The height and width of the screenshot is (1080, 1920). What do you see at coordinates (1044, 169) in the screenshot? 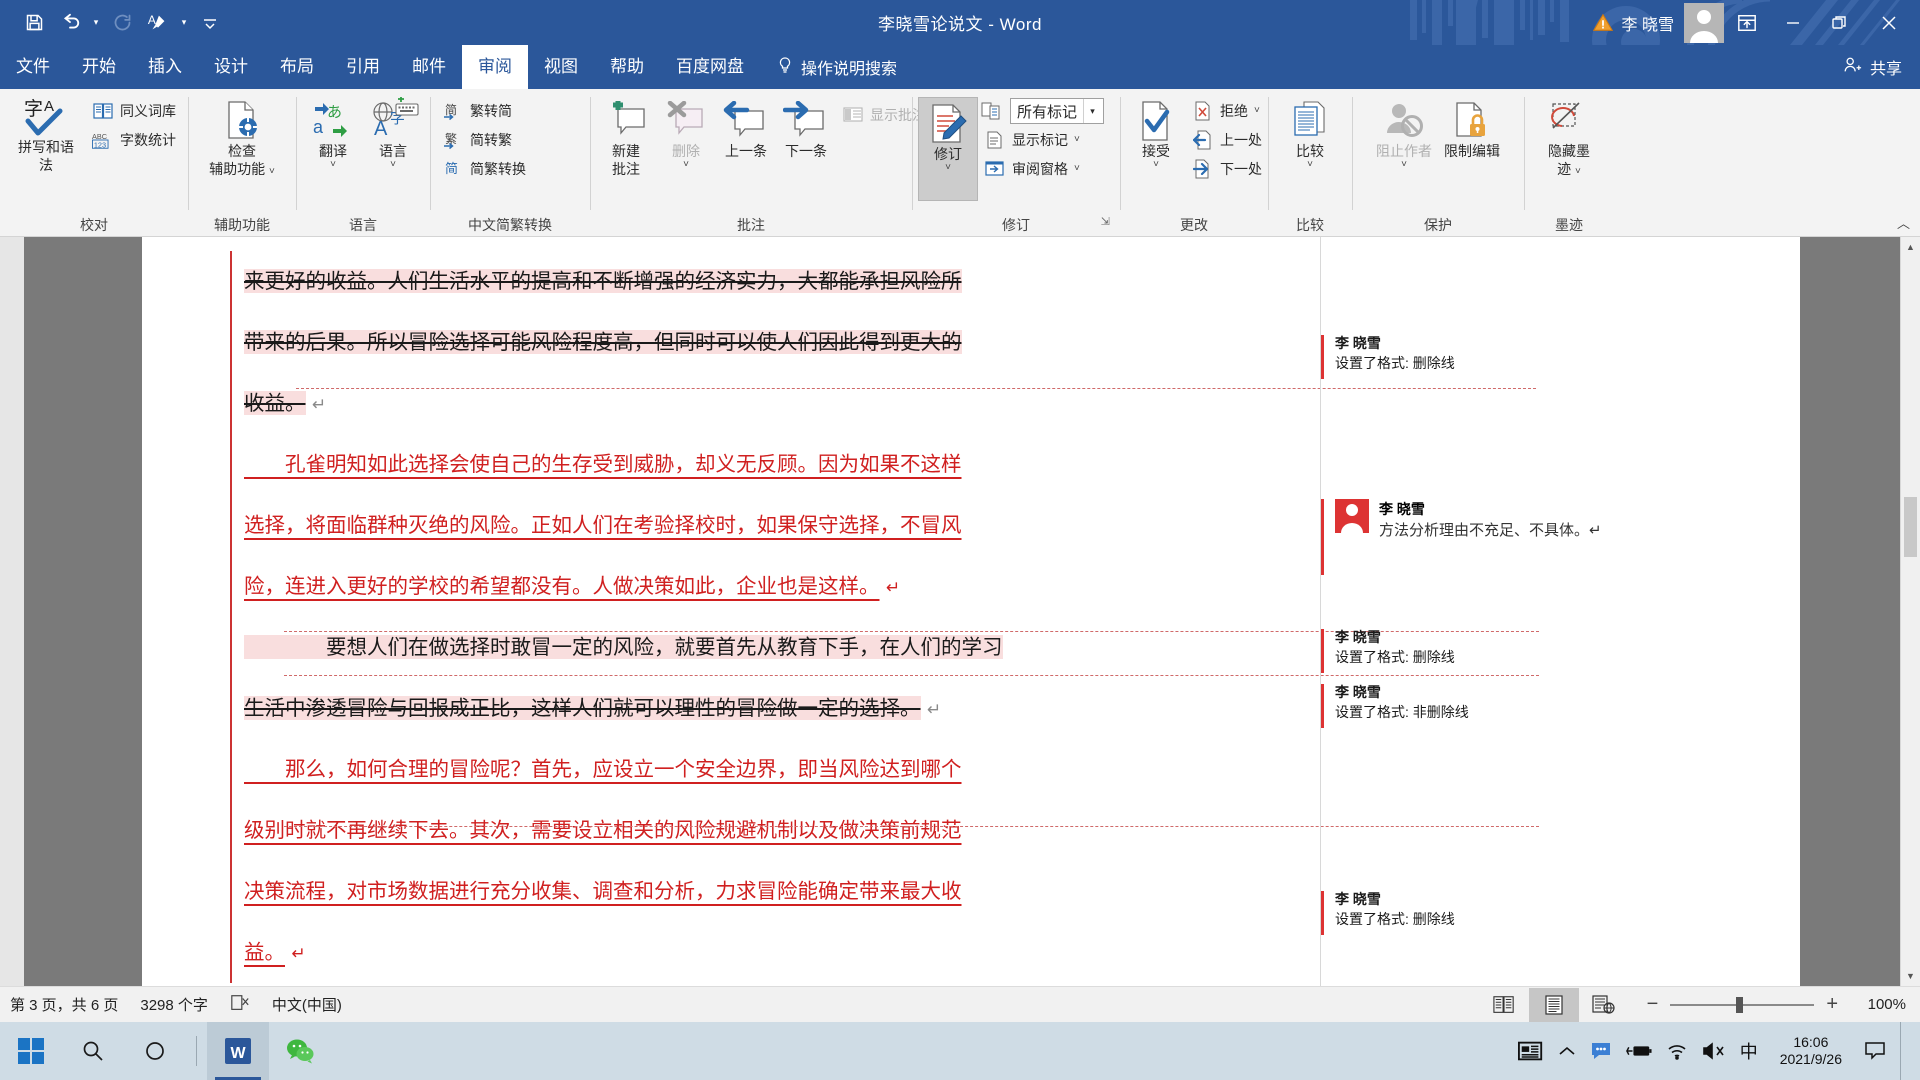
I see `reviewing-pane-button: 审阅窗格 ˅` at bounding box center [1044, 169].